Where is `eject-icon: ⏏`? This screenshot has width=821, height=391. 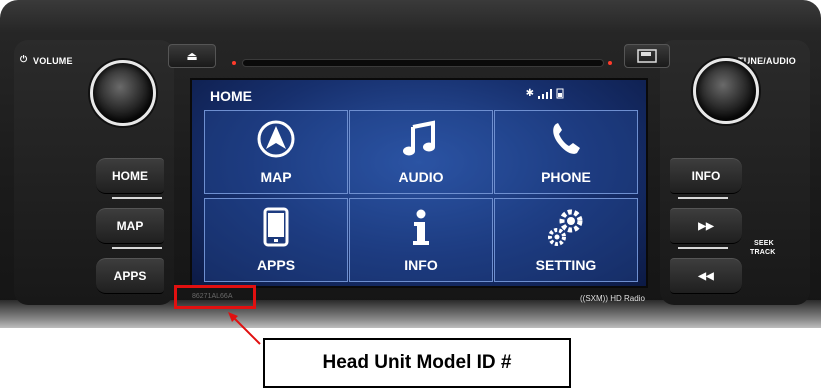 eject-icon: ⏏ is located at coordinates (192, 56).